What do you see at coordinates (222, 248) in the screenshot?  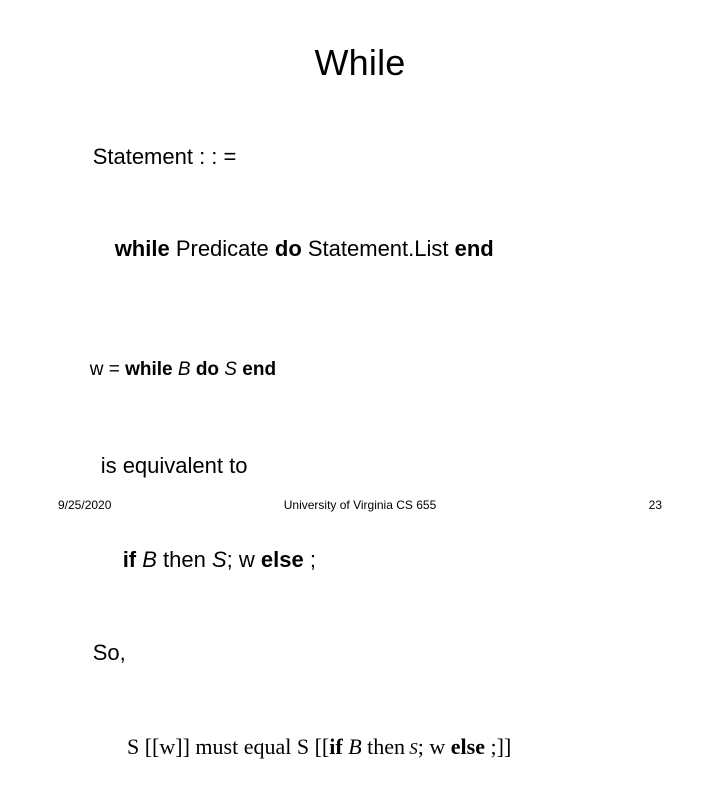 I see `nonterminal-predicate: Predicate` at bounding box center [222, 248].